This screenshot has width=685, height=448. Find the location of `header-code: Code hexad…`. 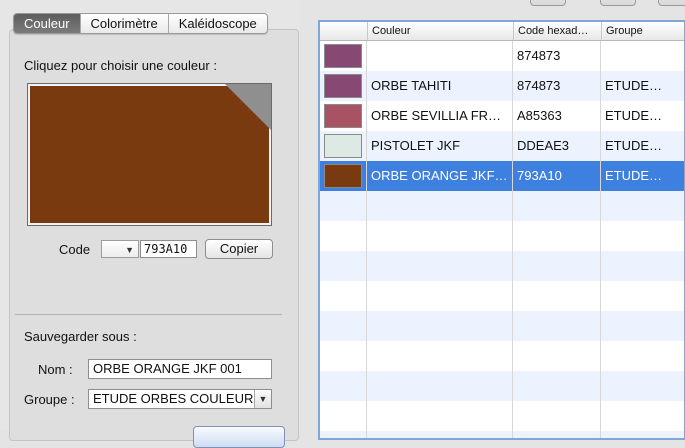

header-code: Code hexad… is located at coordinates (555, 31).